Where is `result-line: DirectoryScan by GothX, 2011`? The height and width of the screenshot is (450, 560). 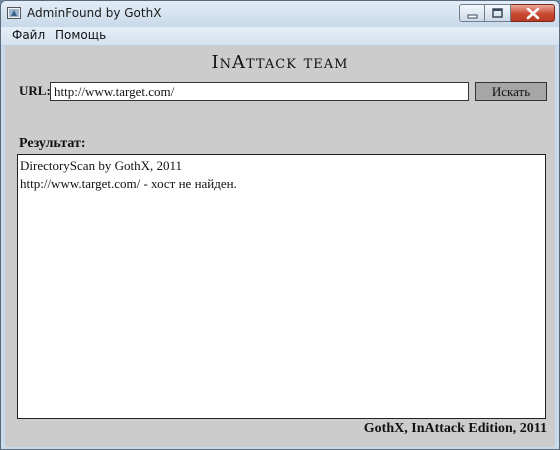 result-line: DirectoryScan by GothX, 2011 is located at coordinates (101, 165).